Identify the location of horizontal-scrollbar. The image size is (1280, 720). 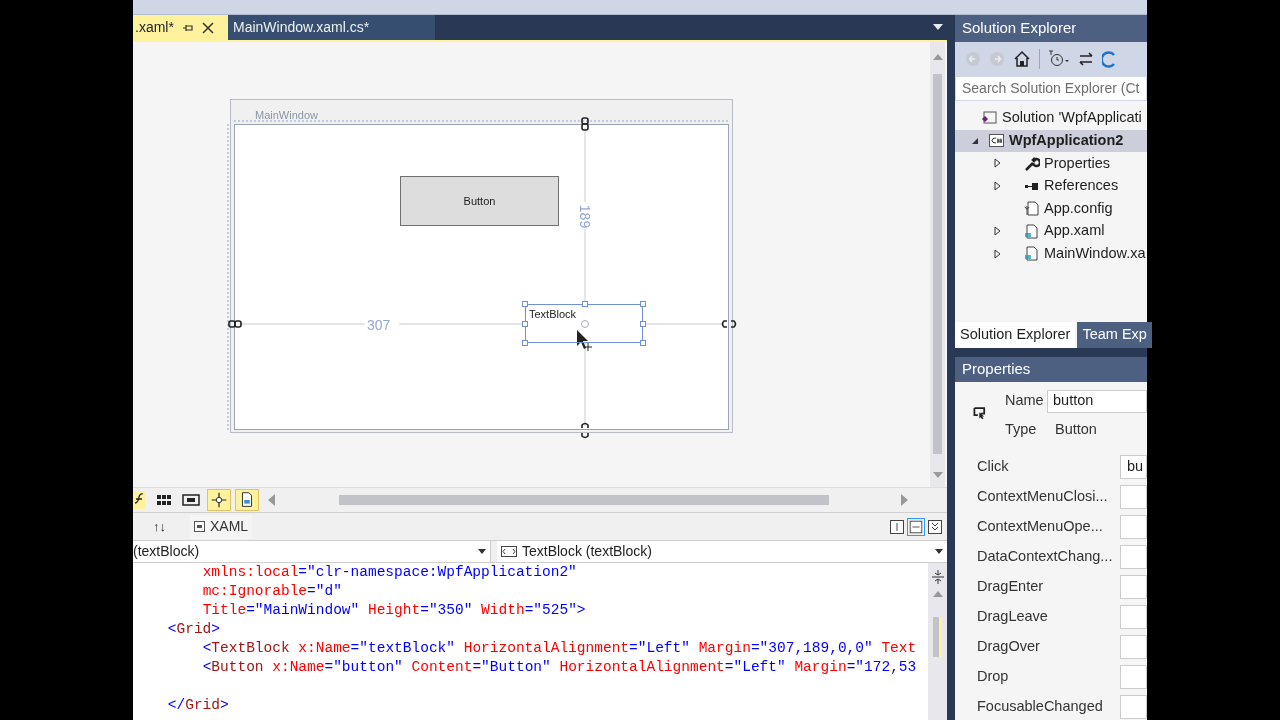
(584, 500).